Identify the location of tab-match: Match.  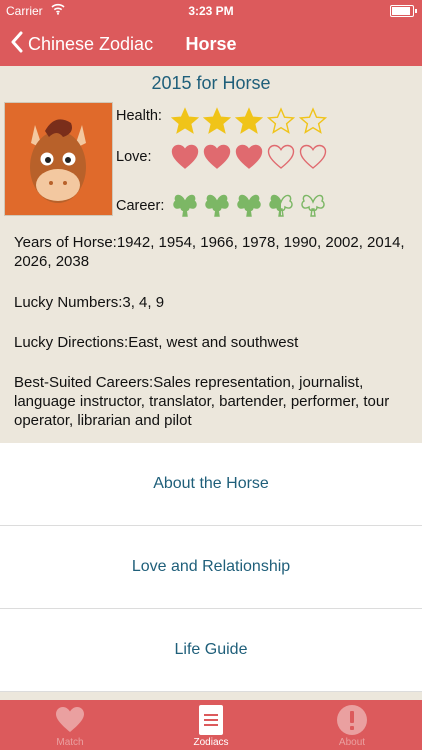
(70, 725).